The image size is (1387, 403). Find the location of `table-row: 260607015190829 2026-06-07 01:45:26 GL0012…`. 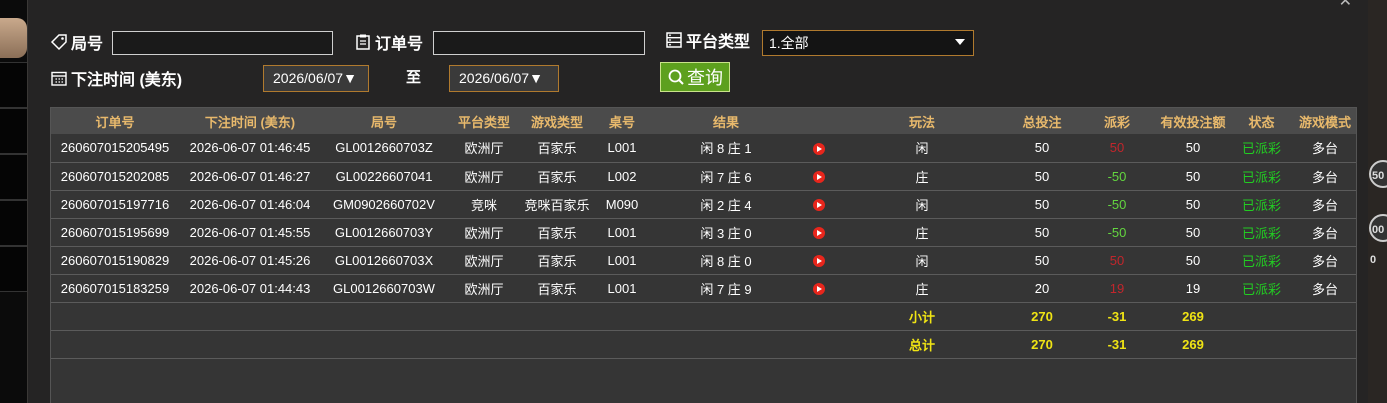

table-row: 260607015190829 2026-06-07 01:45:26 GL0012… is located at coordinates (703, 260).